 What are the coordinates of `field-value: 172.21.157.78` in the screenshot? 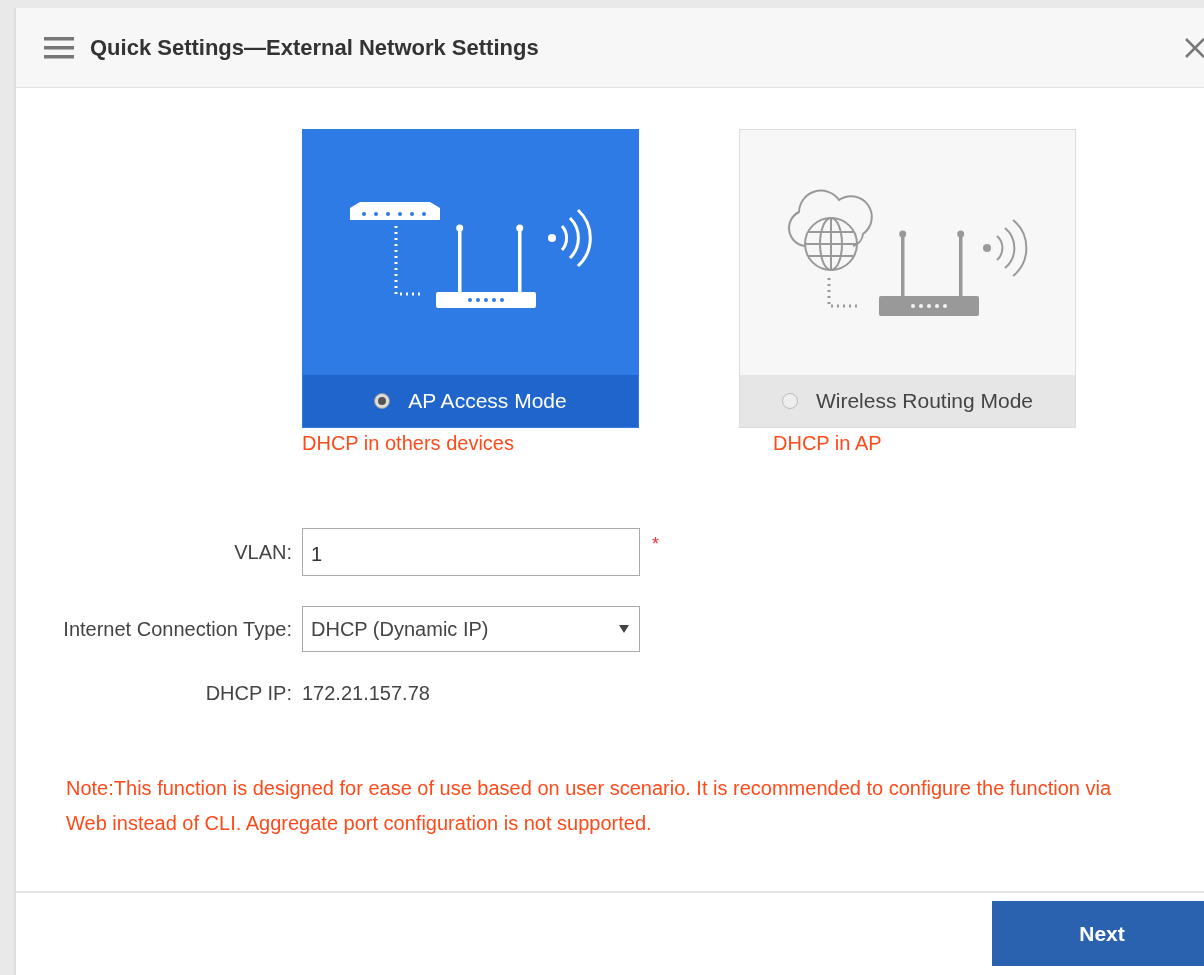 It's located at (366, 693).